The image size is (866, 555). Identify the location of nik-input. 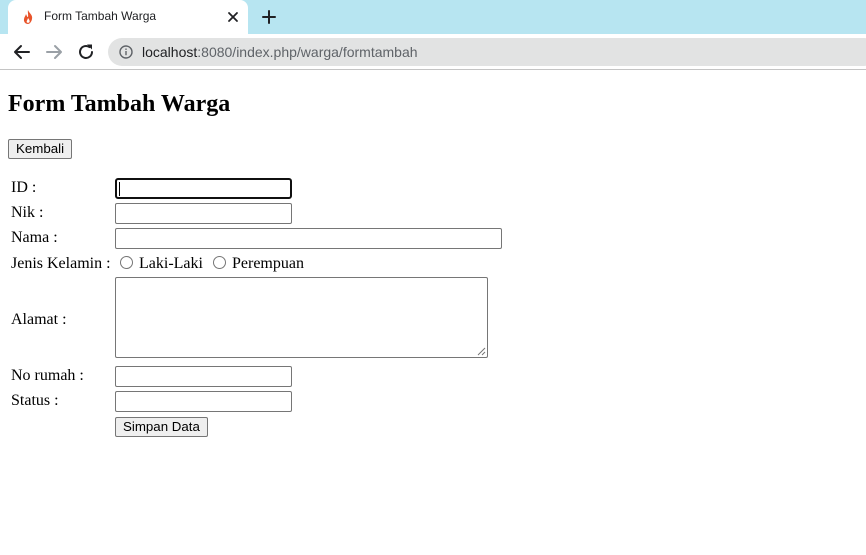
(203, 213).